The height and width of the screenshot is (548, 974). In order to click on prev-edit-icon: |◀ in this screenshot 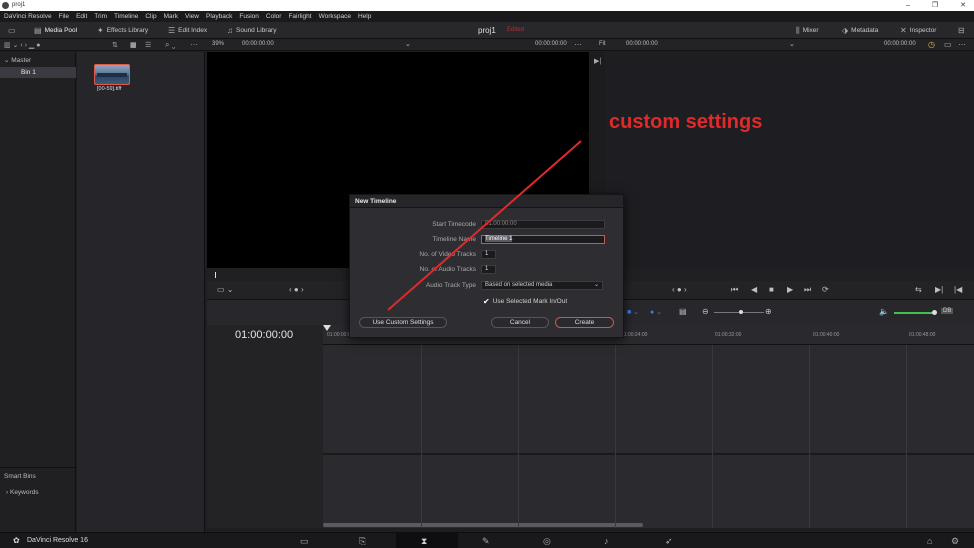, I will do `click(958, 289)`.